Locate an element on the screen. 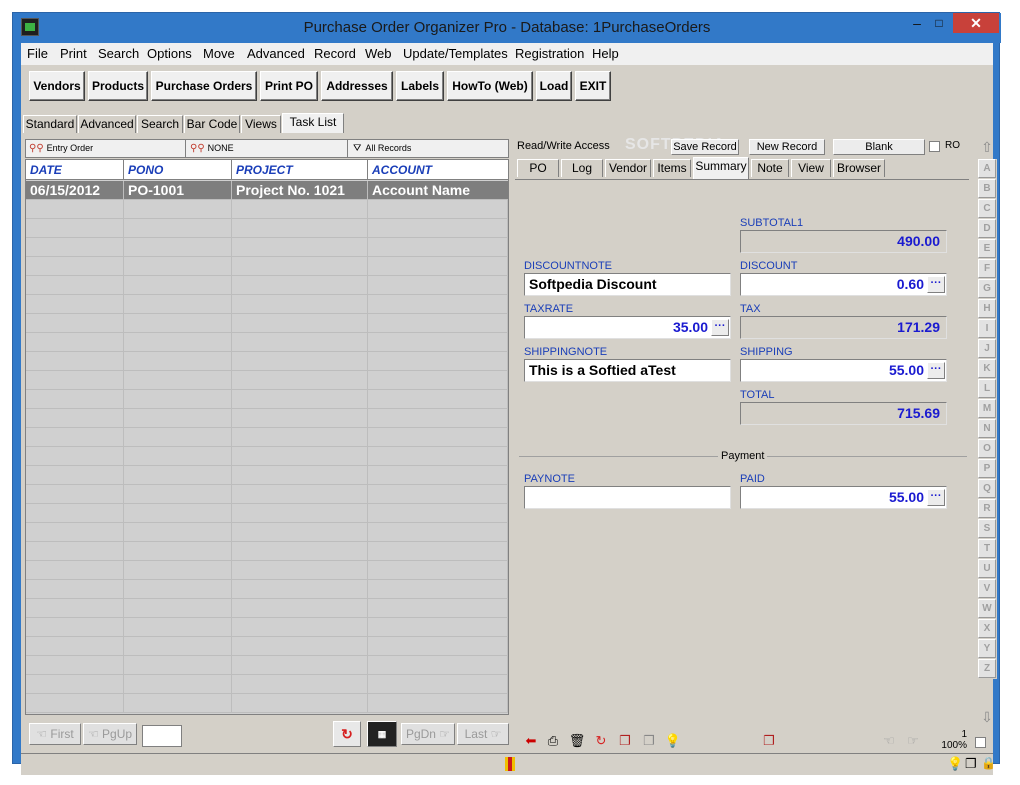 The width and height of the screenshot is (1020, 785). shippingnote-field: This is a Softied aTest is located at coordinates (627, 370).